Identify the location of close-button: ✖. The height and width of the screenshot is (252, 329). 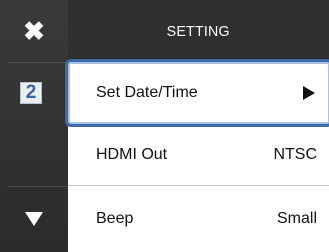
(34, 31).